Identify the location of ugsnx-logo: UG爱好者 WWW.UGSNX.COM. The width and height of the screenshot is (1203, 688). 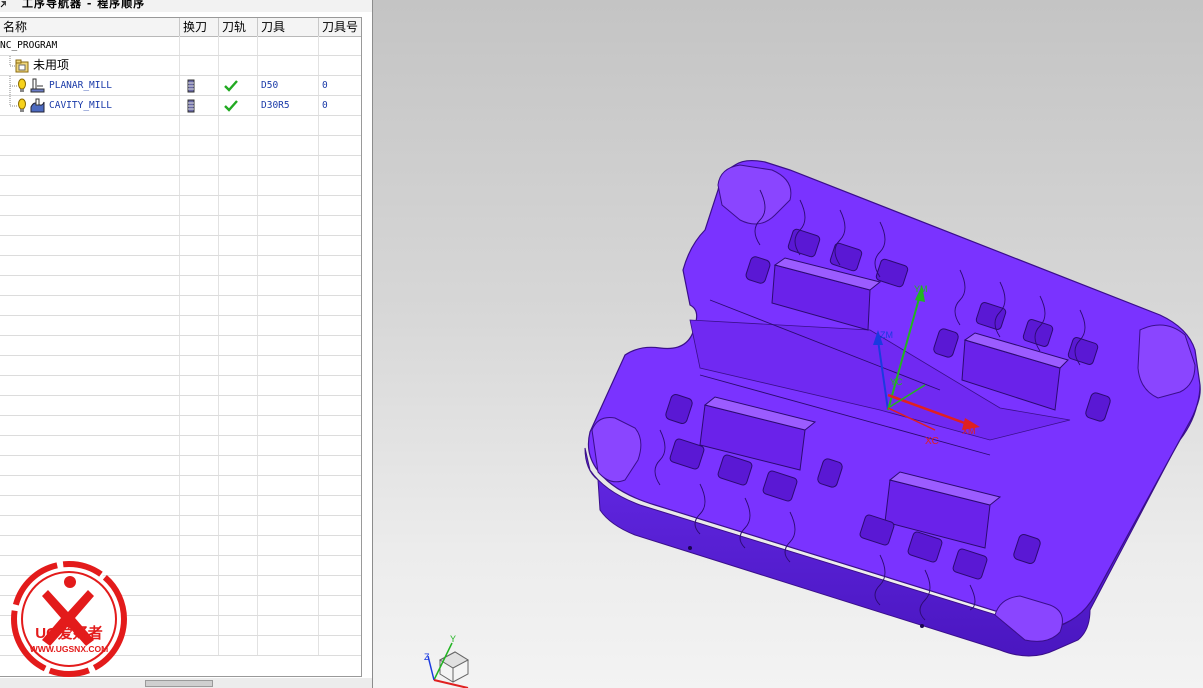
(69, 619).